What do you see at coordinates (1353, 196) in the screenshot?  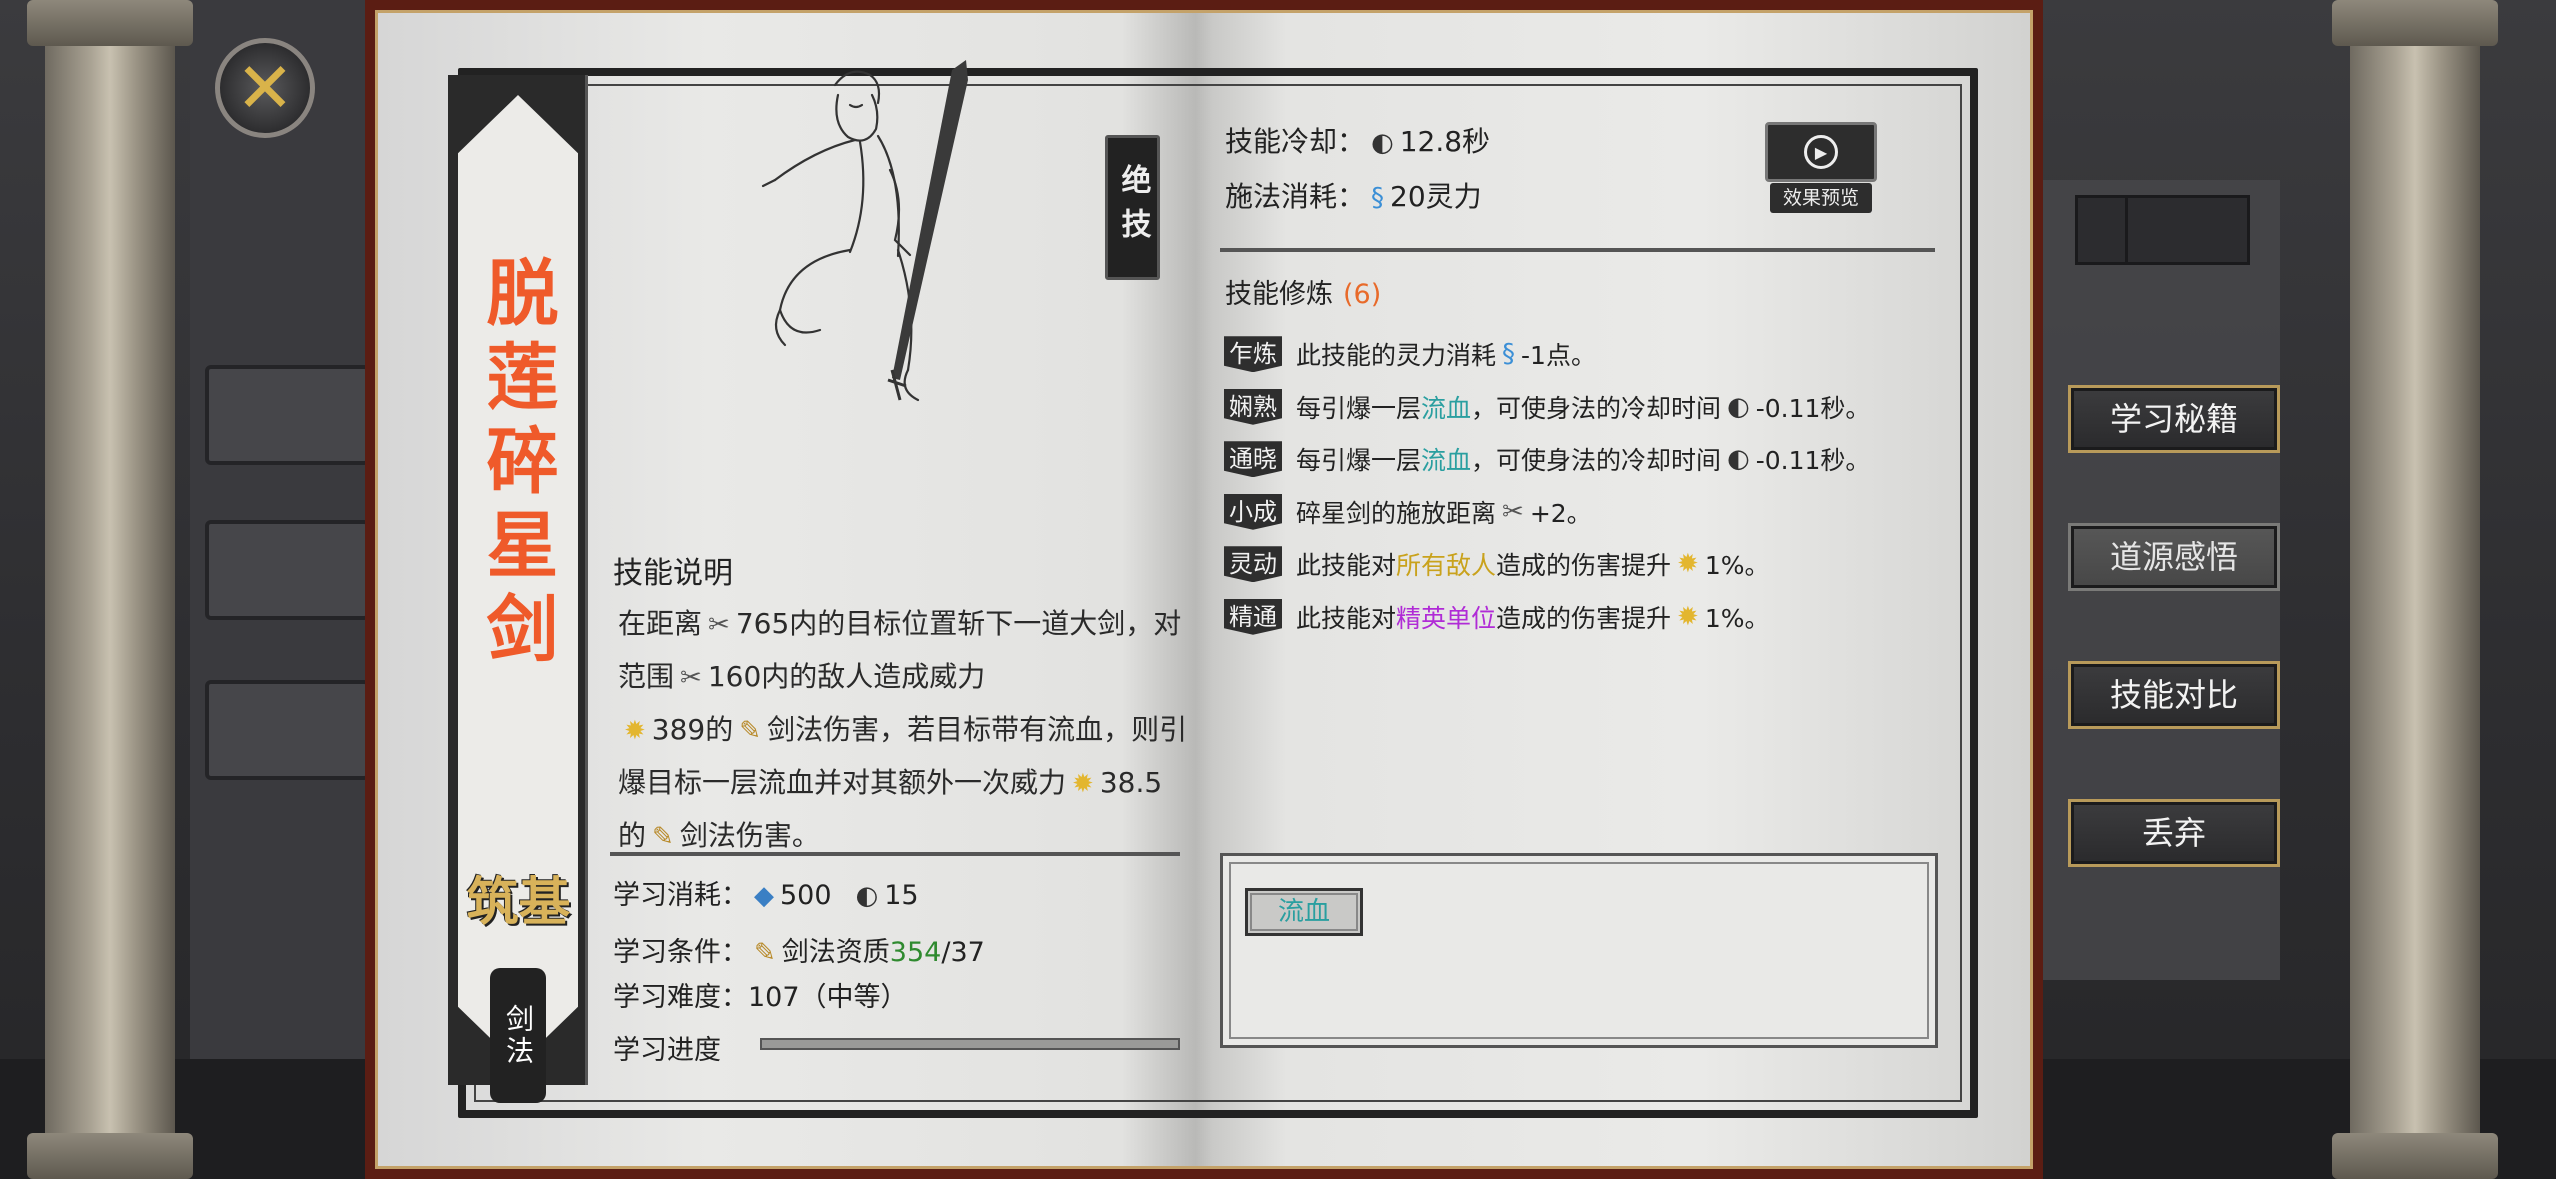 I see `cast-cost-row: 施法消耗： § 20灵力` at bounding box center [1353, 196].